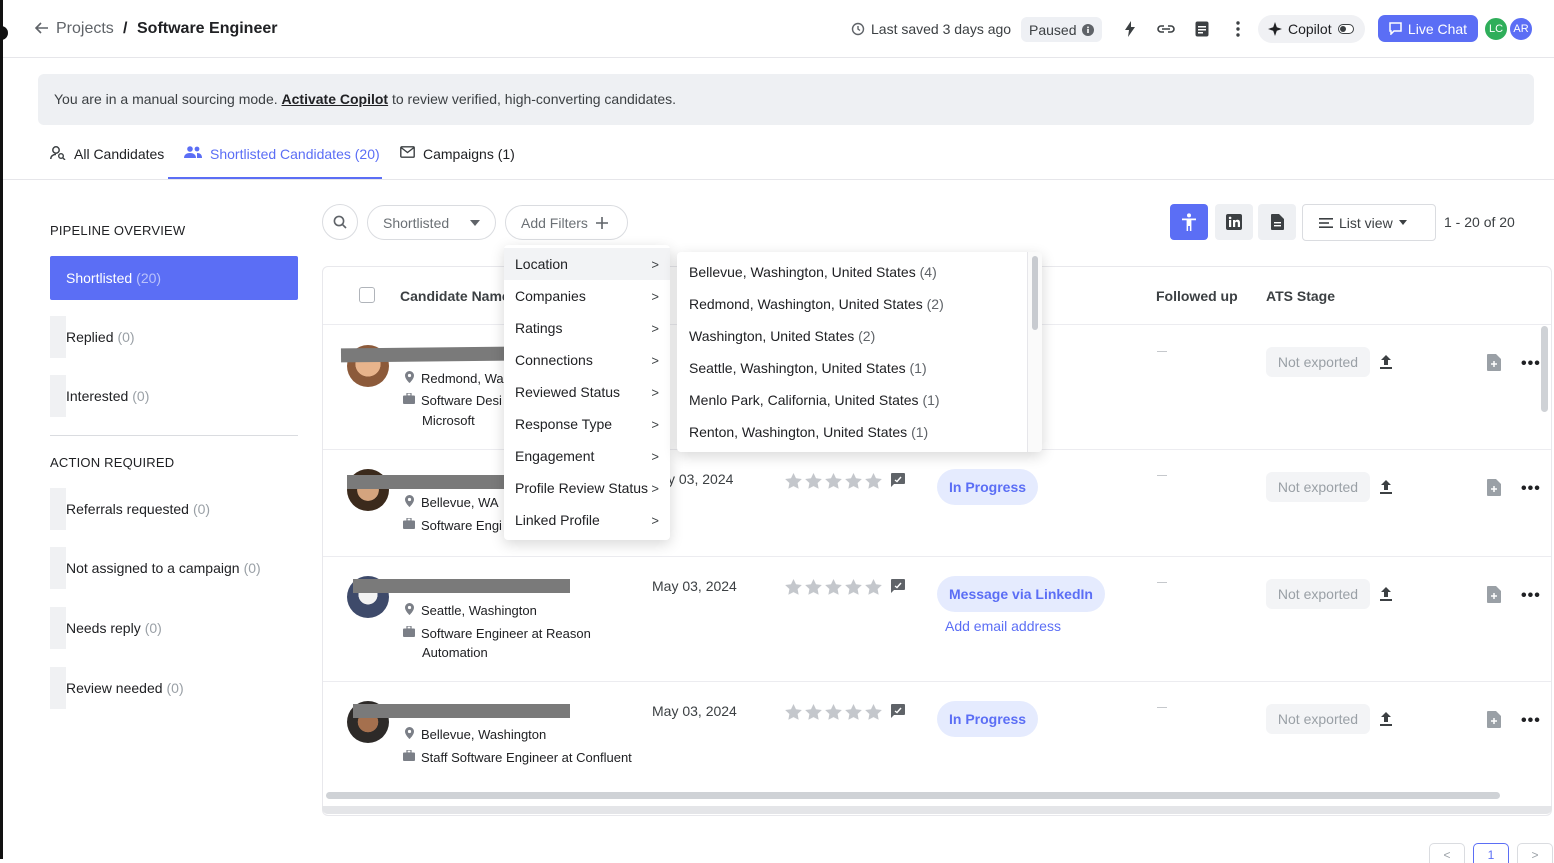 Image resolution: width=1554 pixels, height=863 pixels. Describe the element at coordinates (1277, 222) in the screenshot. I see `resume-view-button` at that location.